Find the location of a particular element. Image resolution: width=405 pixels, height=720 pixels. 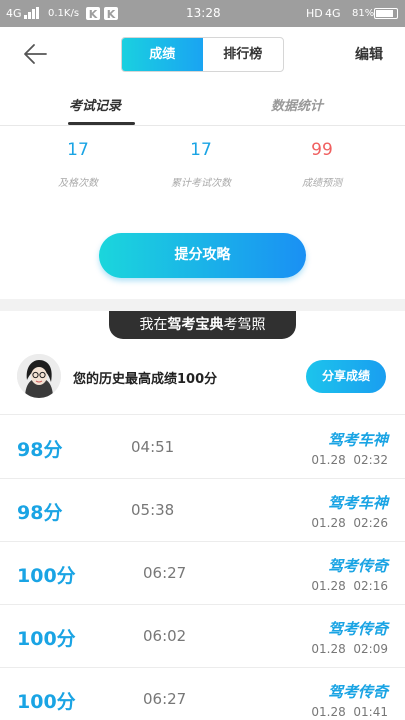

pass-count-value: 17 is located at coordinates (78, 150).